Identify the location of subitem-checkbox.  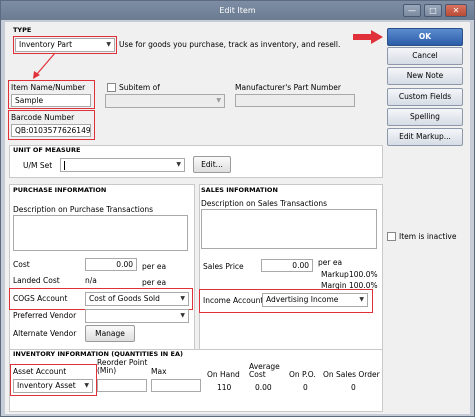
(111, 87).